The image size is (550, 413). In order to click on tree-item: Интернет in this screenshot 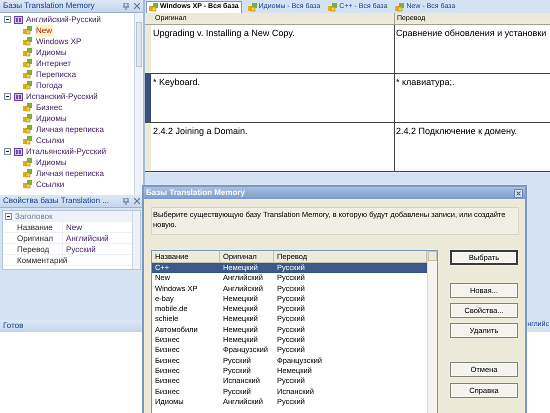, I will do `click(53, 64)`.